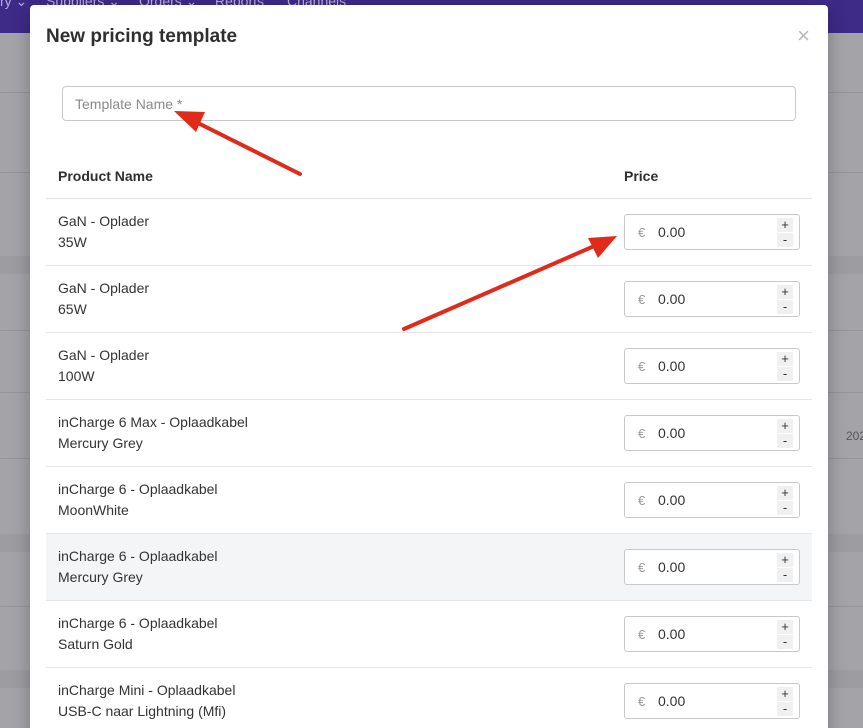 The height and width of the screenshot is (728, 863). Describe the element at coordinates (429, 232) in the screenshot. I see `table-row: GaN - Oplader 35W € 0.00 + -` at that location.